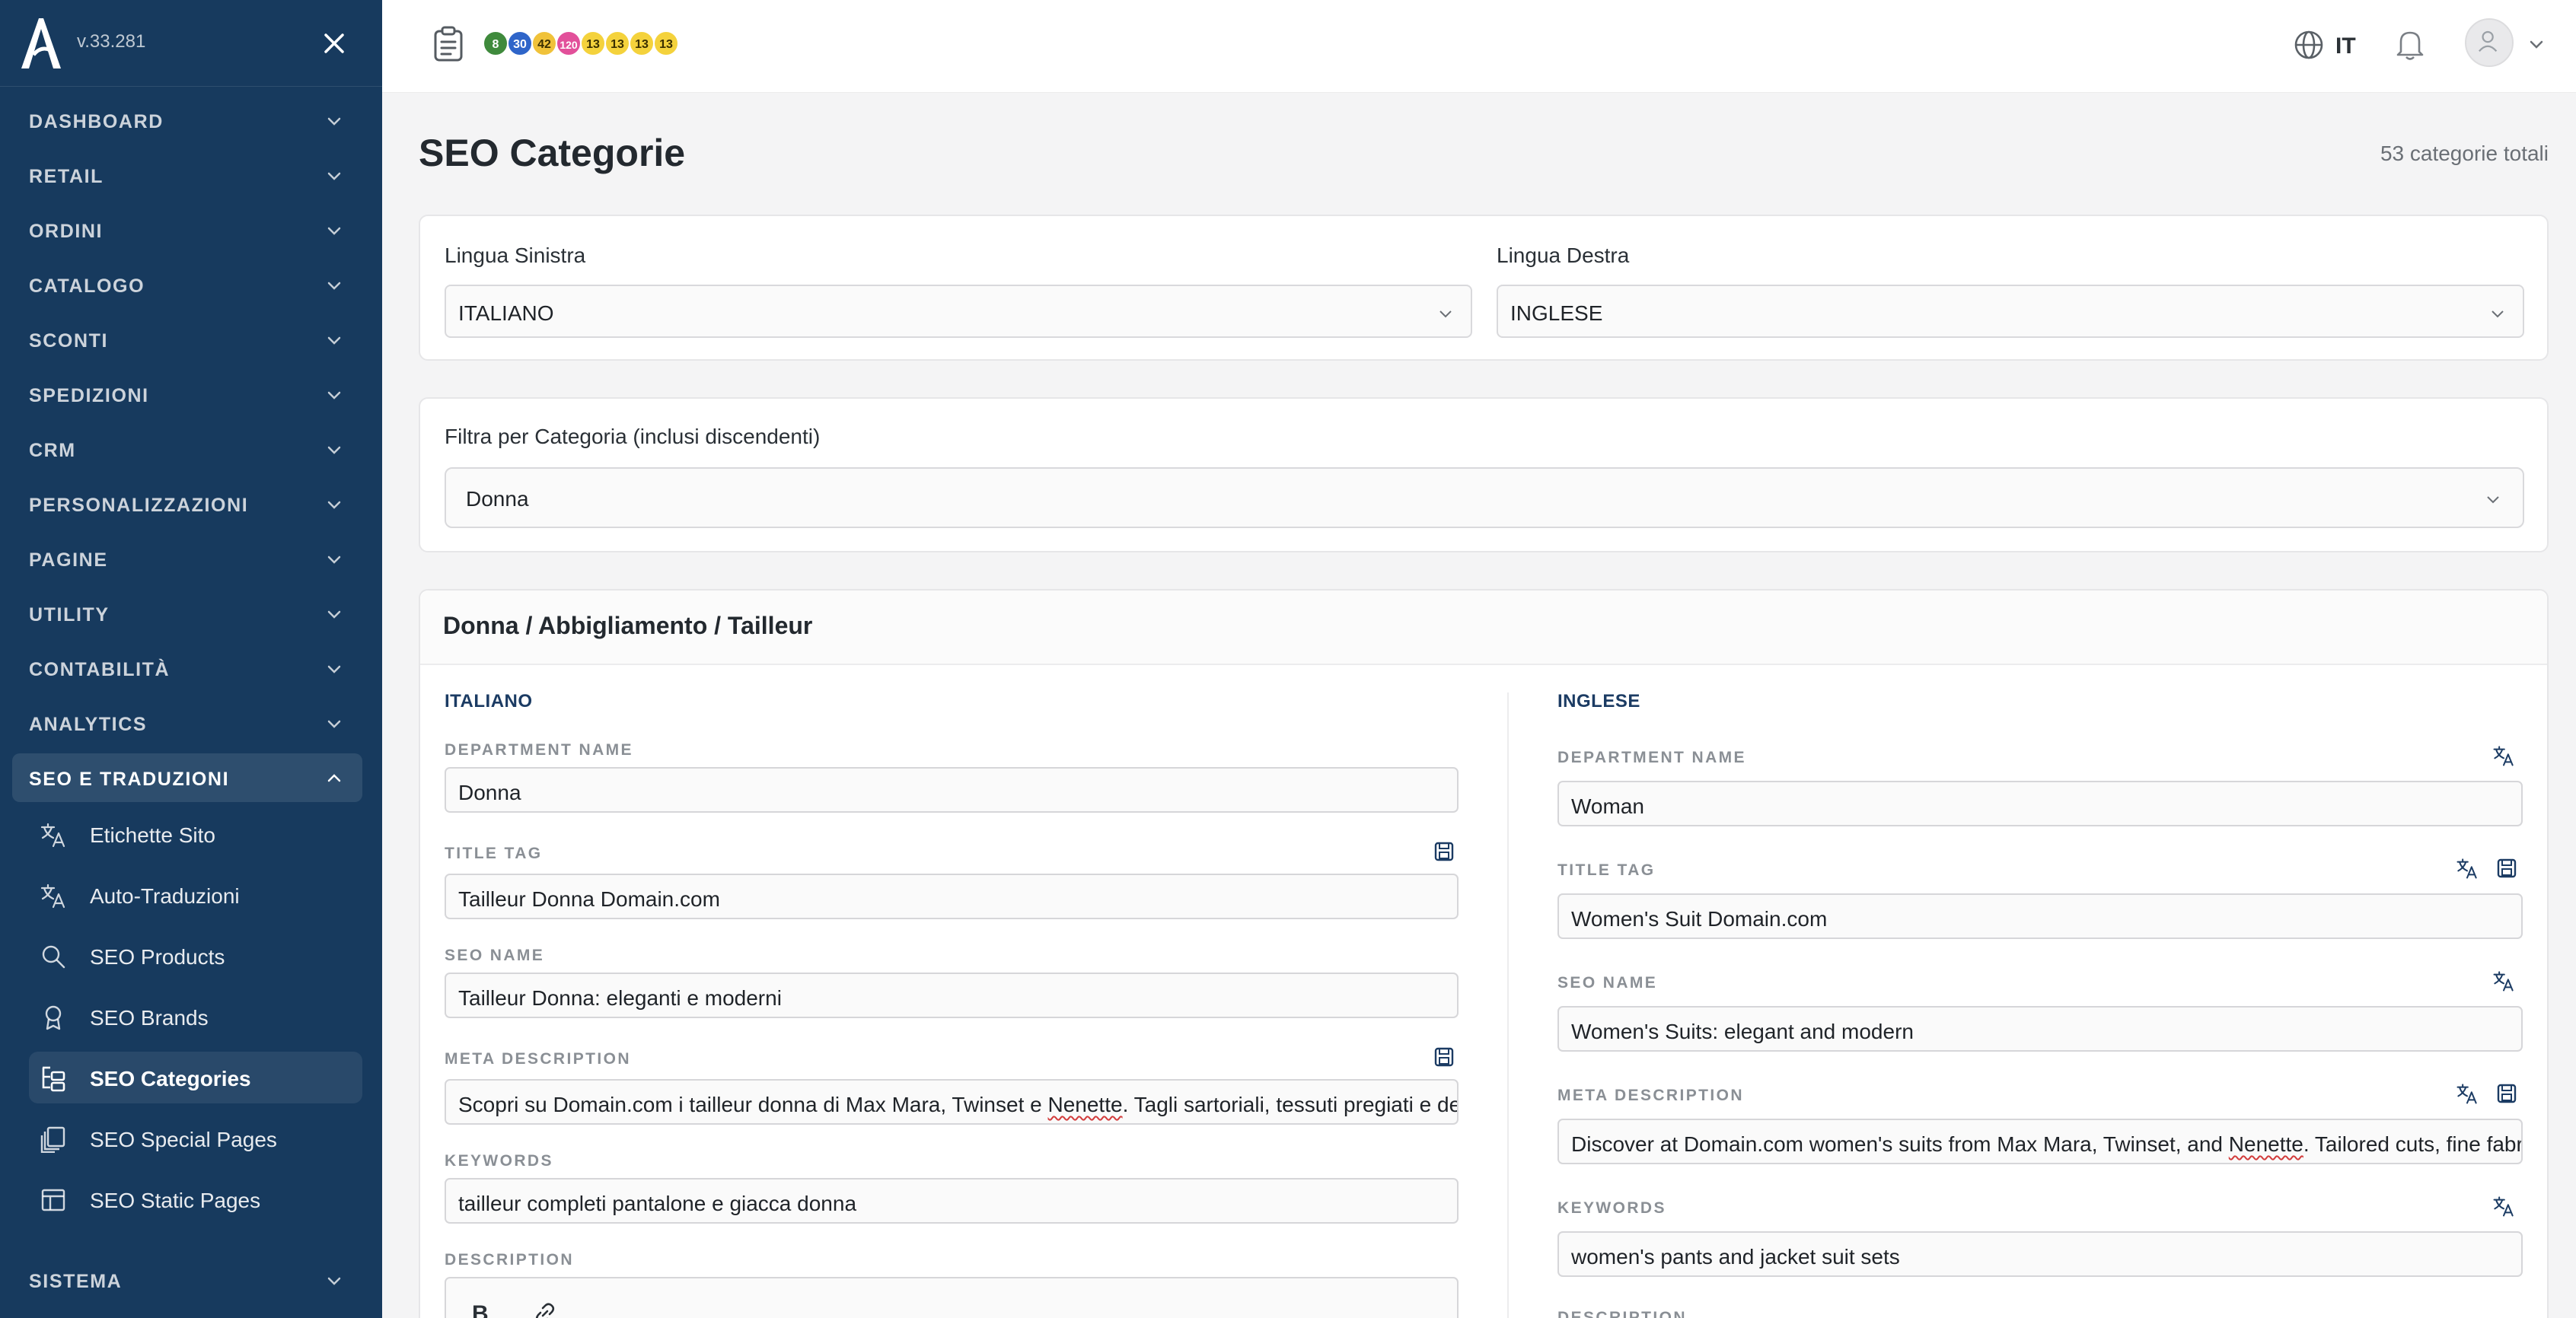  What do you see at coordinates (187, 614) in the screenshot?
I see `nav-utility: UTILITY` at bounding box center [187, 614].